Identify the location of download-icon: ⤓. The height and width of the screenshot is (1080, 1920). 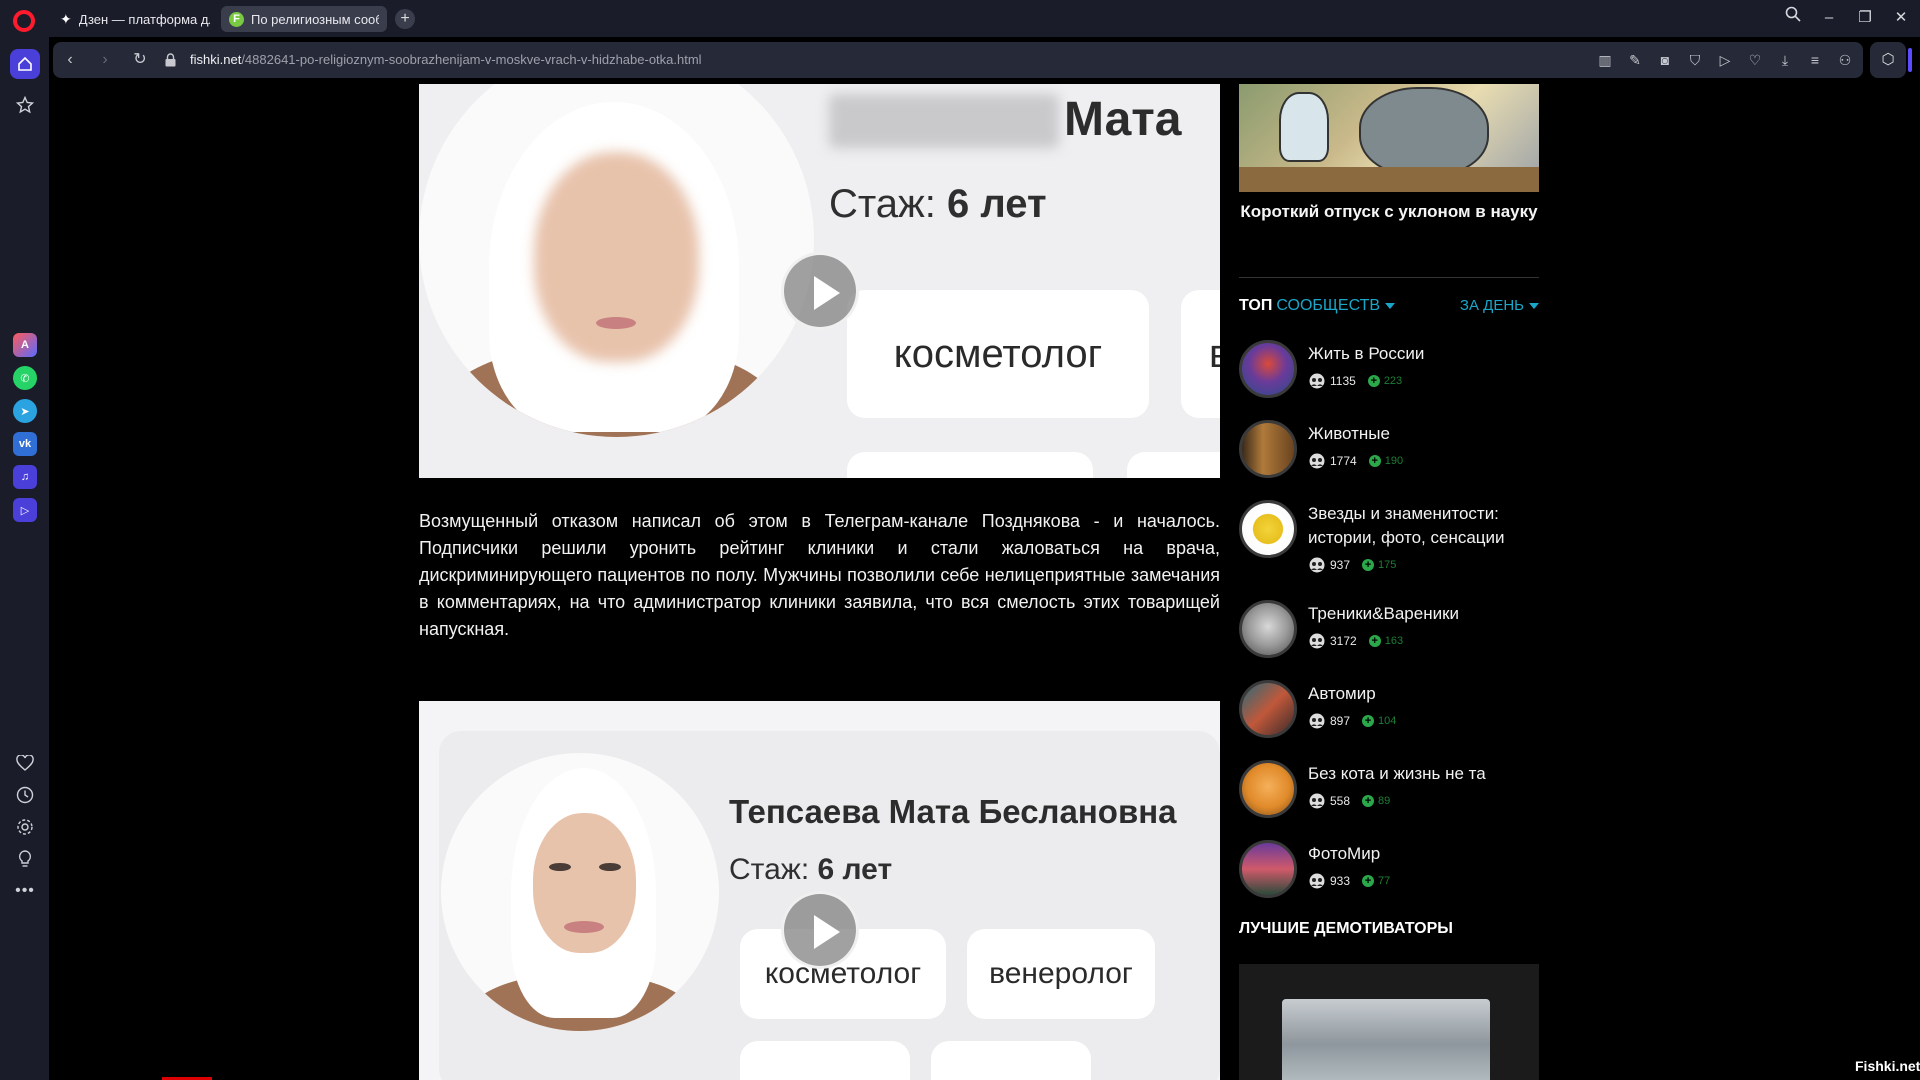
(1785, 60).